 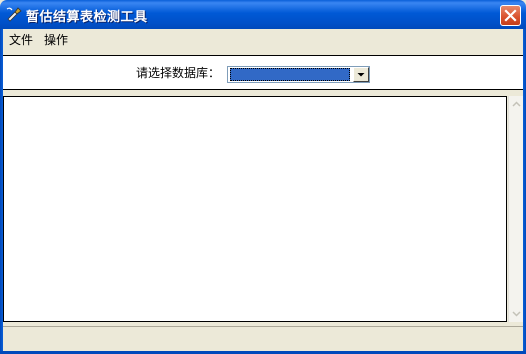 I want to click on close-icon, so click(x=510, y=15).